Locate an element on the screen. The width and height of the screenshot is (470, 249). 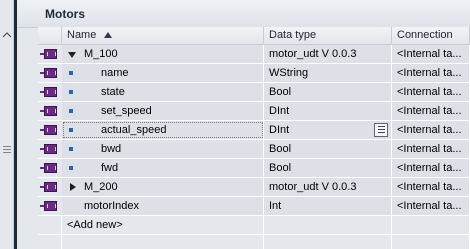
header-icon-column is located at coordinates (50, 35).